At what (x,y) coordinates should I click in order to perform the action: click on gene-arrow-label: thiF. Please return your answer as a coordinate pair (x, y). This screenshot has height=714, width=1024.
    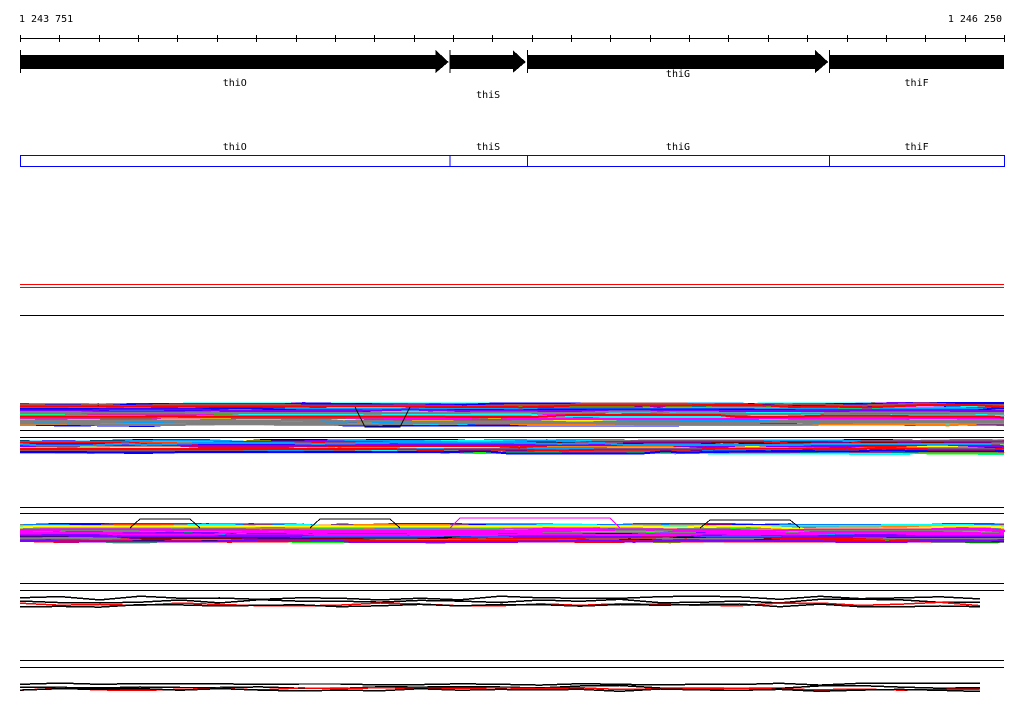
    Looking at the image, I should click on (916, 83).